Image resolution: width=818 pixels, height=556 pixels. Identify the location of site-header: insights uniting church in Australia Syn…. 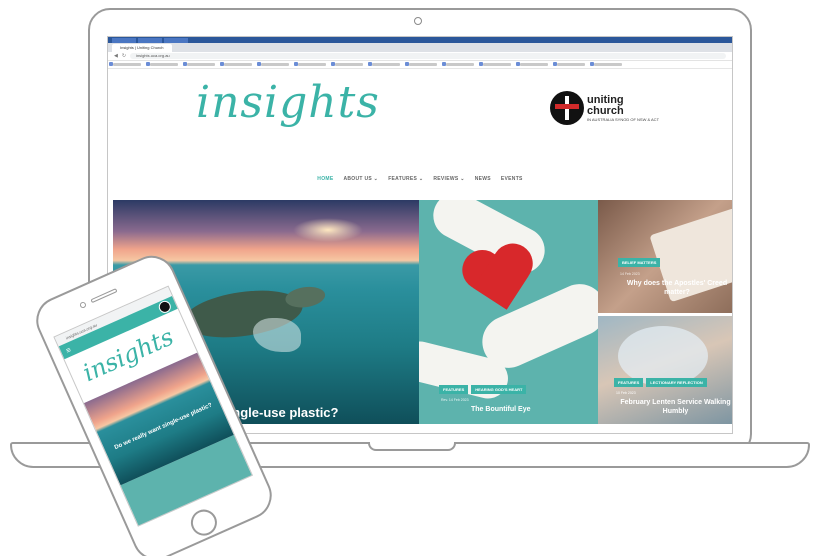
(420, 120).